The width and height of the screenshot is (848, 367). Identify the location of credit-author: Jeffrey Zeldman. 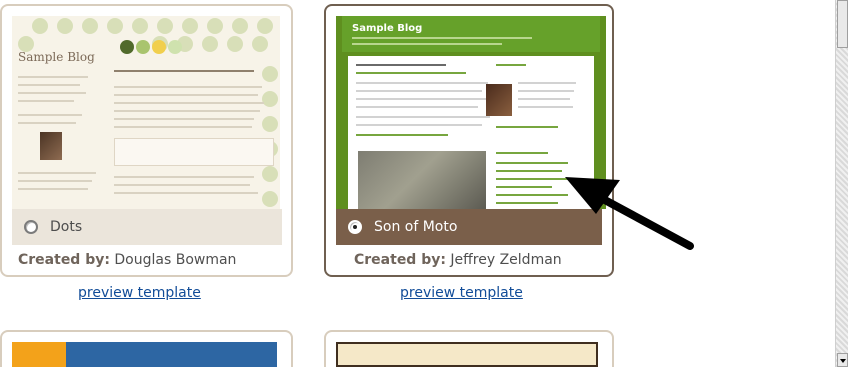
(506, 260).